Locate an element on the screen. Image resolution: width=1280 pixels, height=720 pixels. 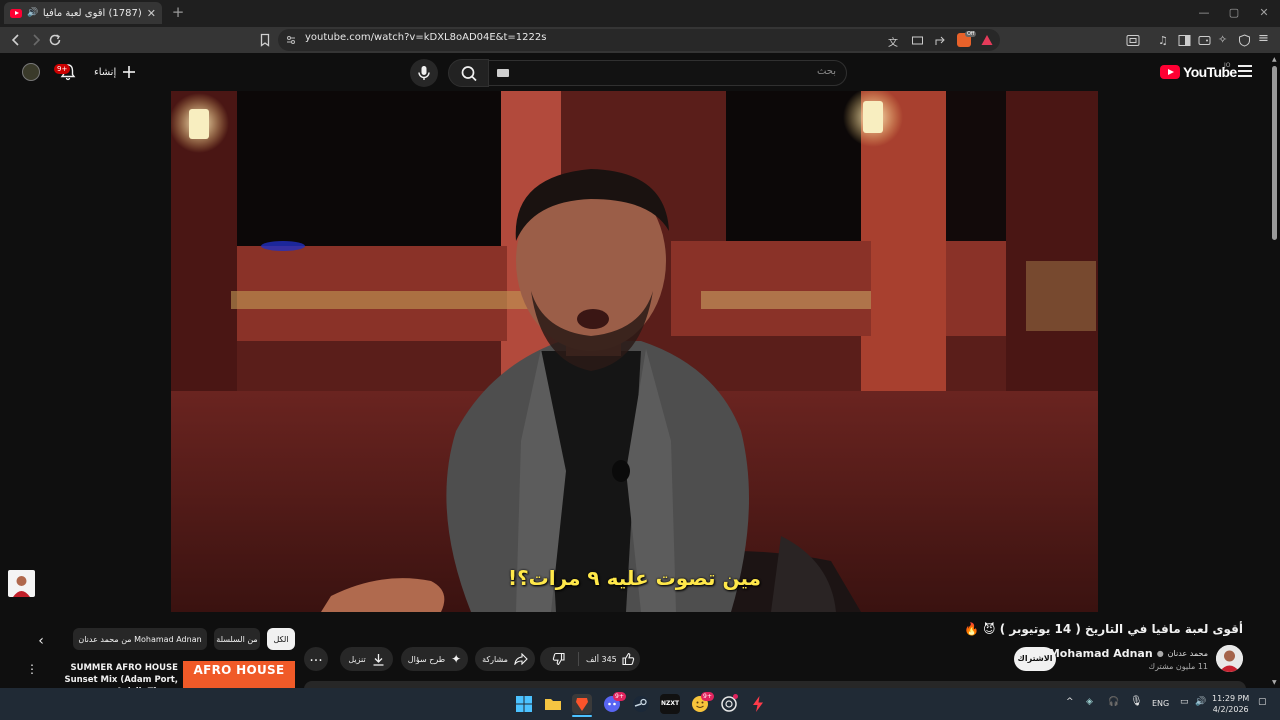
create-label: إنشاء is located at coordinates (105, 72).